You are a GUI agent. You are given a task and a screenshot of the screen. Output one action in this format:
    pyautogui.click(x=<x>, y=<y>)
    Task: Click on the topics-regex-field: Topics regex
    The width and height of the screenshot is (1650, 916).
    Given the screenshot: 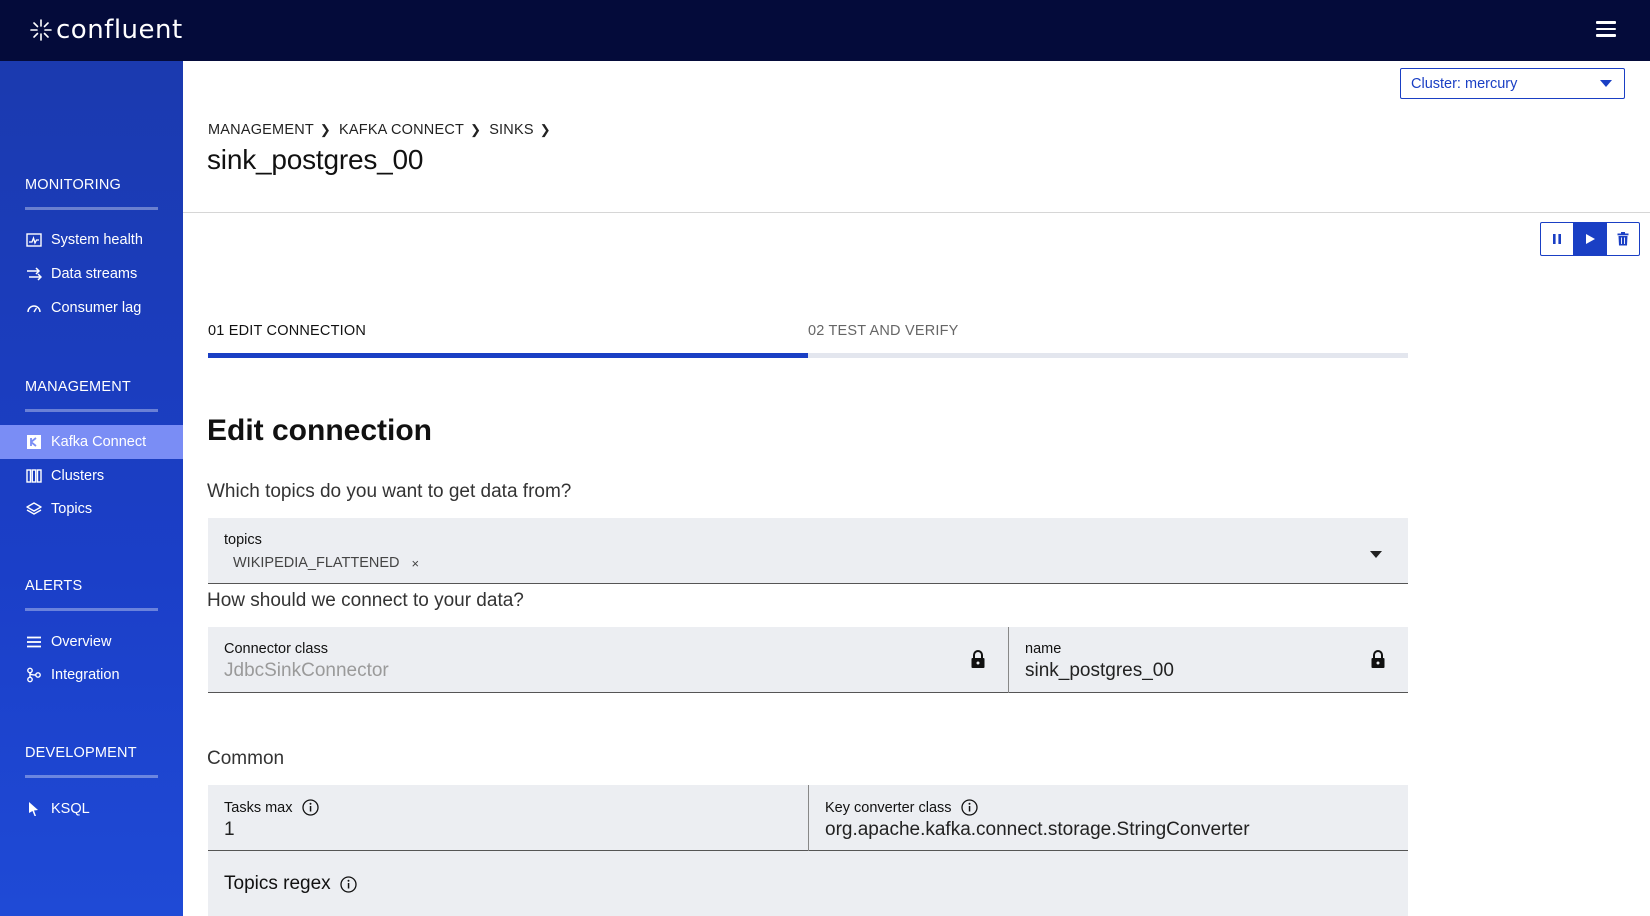 What is the action you would take?
    pyautogui.click(x=808, y=883)
    